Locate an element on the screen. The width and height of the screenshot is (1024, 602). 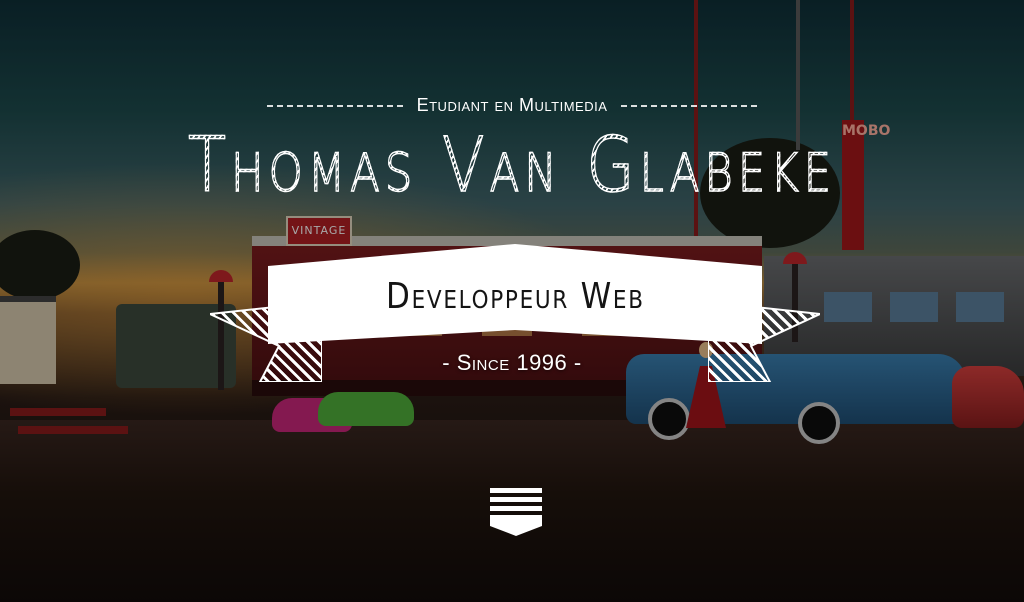
since-year: - Since 1996 - is located at coordinates (512, 362).